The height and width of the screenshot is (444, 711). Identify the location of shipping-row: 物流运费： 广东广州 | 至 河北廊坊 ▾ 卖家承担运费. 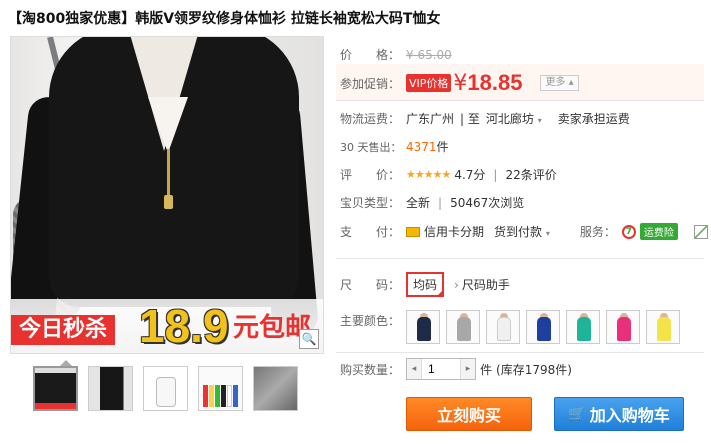
(485, 118).